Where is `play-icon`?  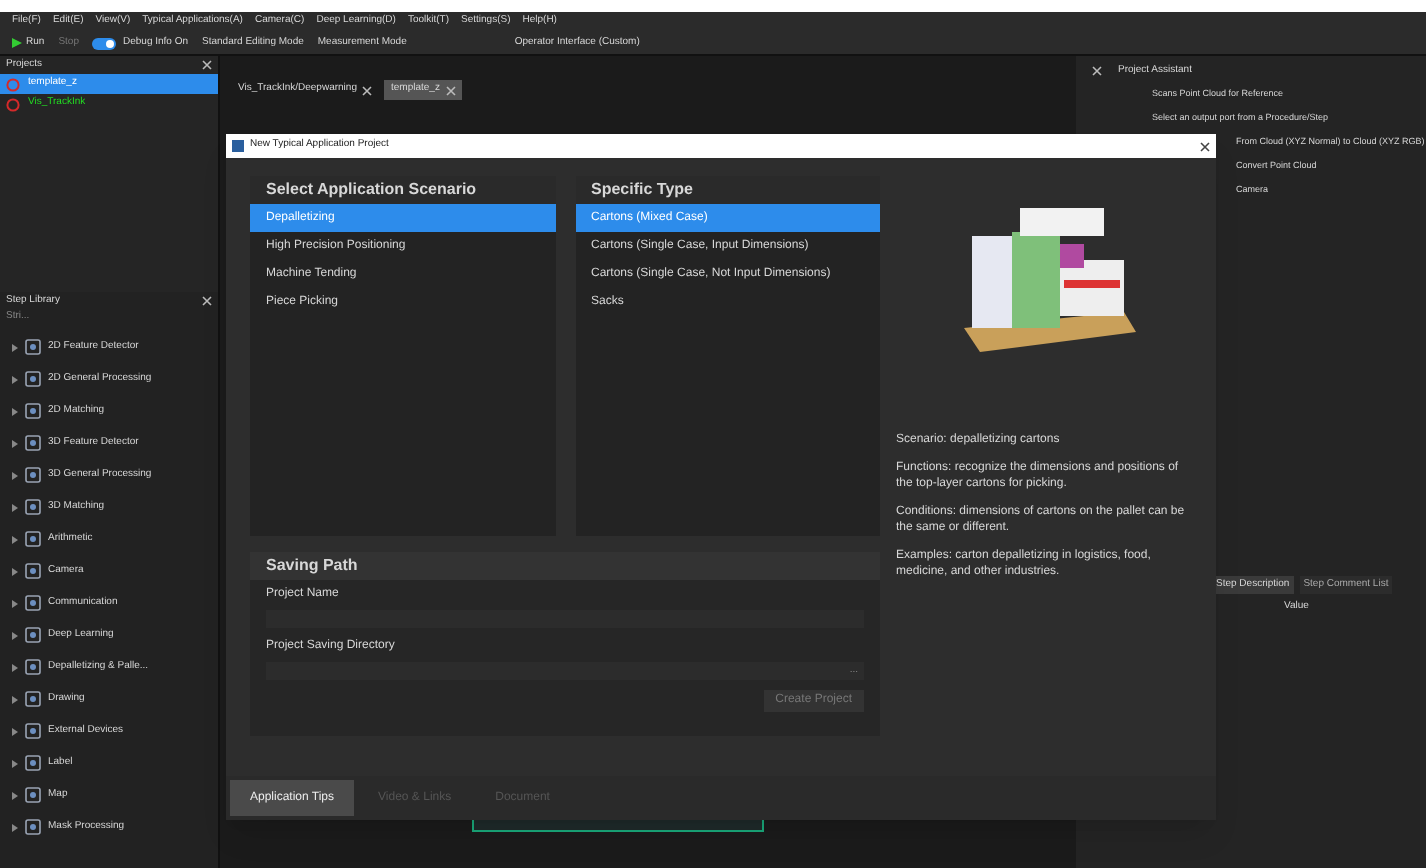
play-icon is located at coordinates (17, 43).